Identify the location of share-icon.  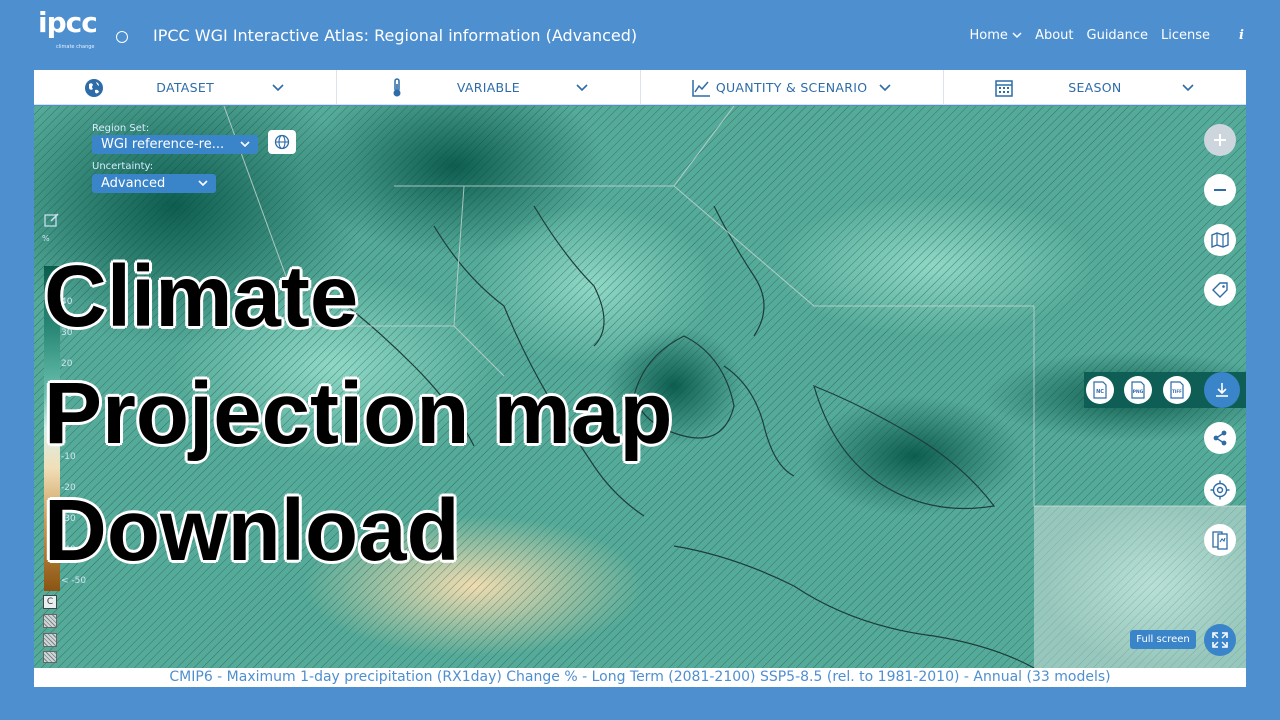
(1220, 438).